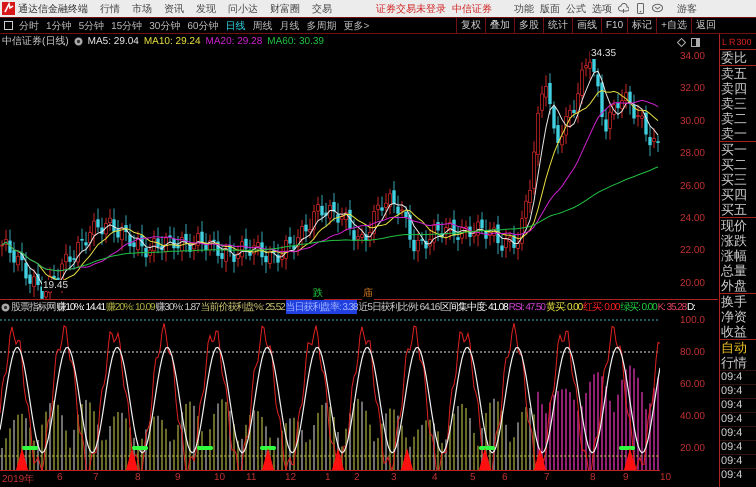 This screenshot has width=756, height=487. Describe the element at coordinates (18, 479) in the screenshot. I see `date-label: 2019年` at that location.